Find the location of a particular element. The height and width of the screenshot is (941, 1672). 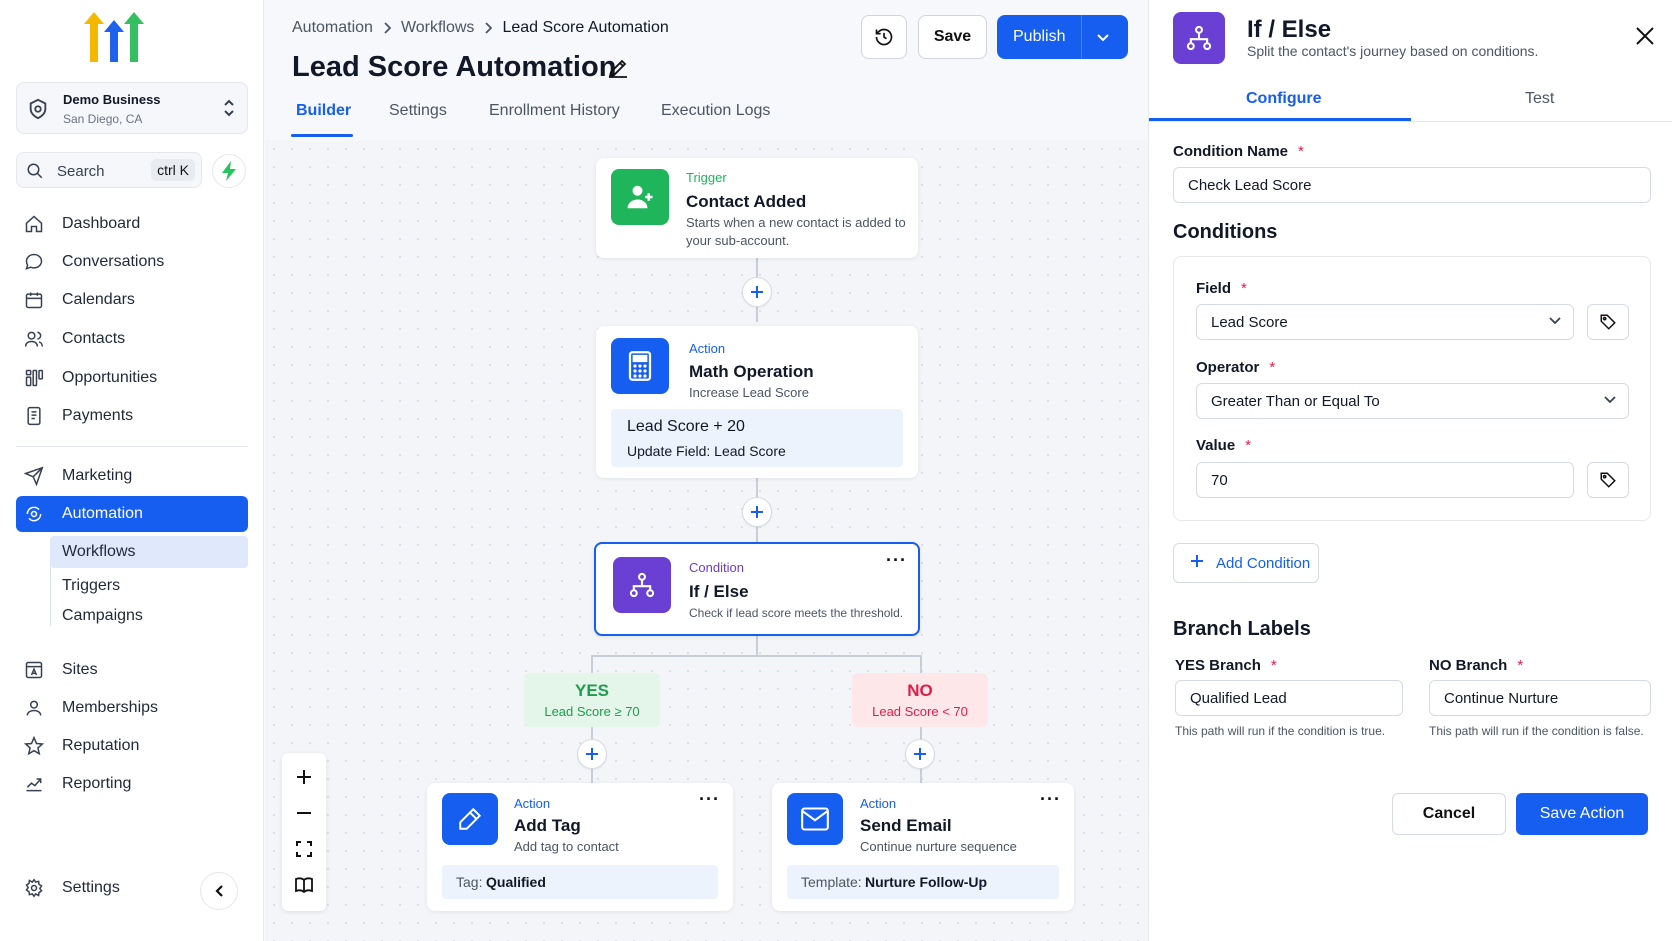

nav-label: Reputation is located at coordinates (101, 745).